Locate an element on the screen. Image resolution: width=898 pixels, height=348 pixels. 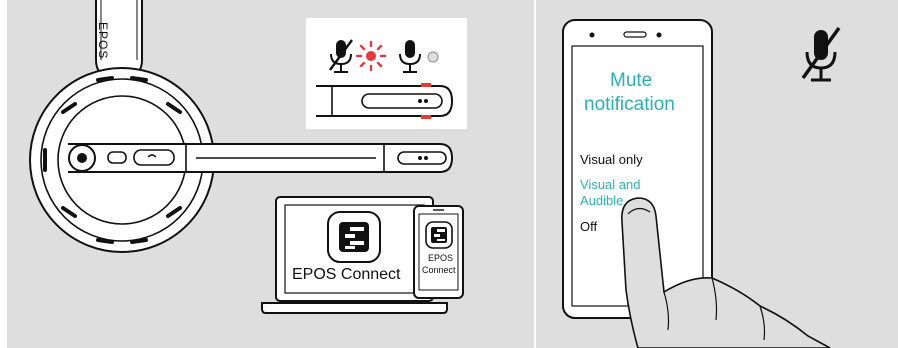
corner-mic-muted-icon is located at coordinates (821, 54).